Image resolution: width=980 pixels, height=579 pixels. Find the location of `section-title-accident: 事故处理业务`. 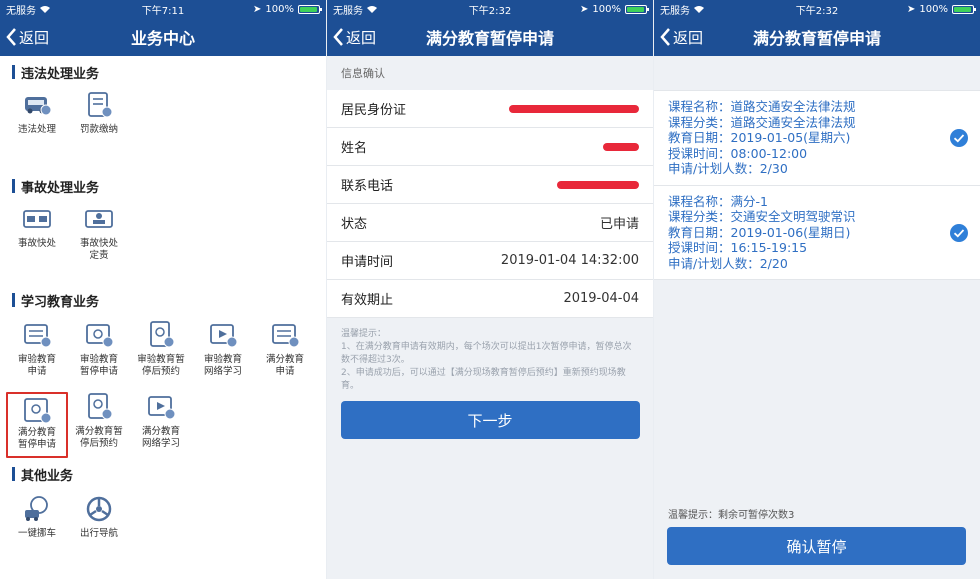

section-title-accident: 事故处理业务 is located at coordinates (163, 186).